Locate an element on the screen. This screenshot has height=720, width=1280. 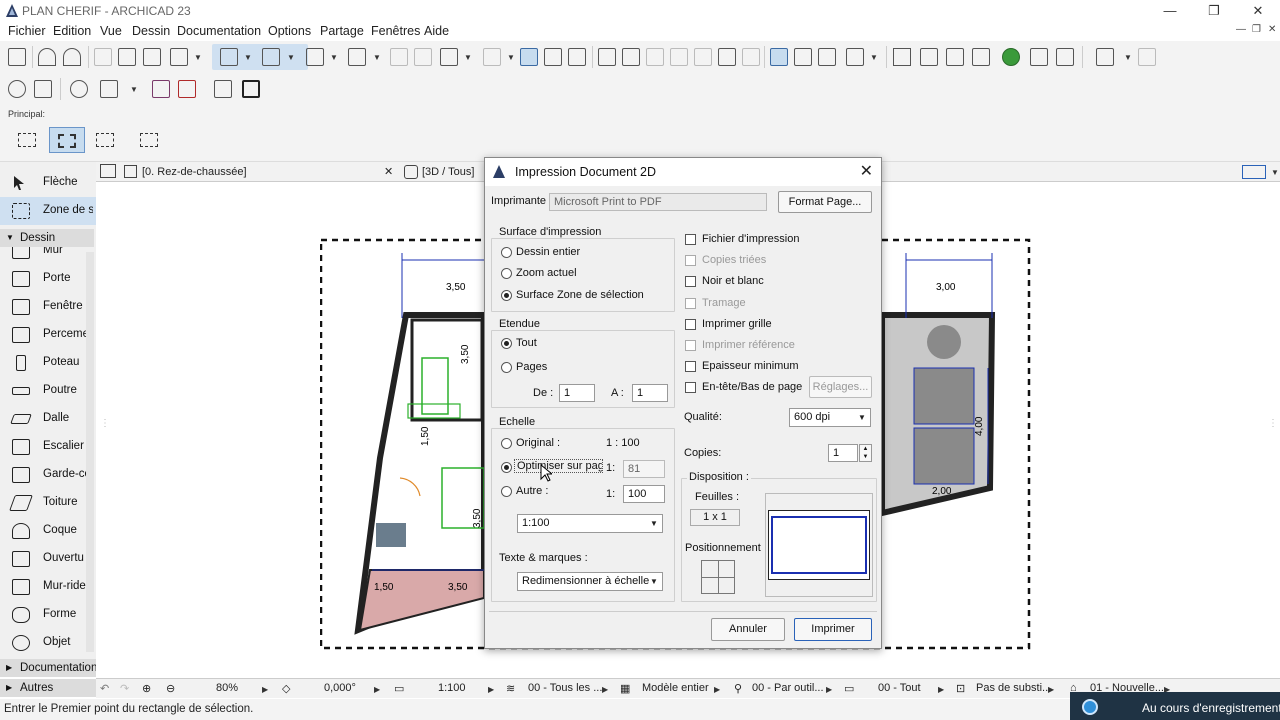
radio-pages is located at coordinates (506, 367).